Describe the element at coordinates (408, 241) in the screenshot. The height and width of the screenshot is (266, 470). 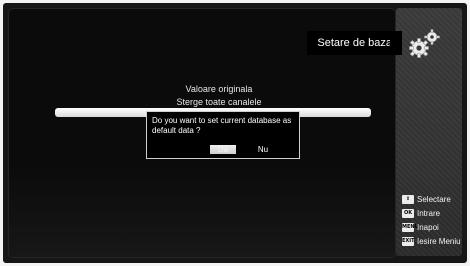
I see `exit-key-icon: EXIT` at that location.